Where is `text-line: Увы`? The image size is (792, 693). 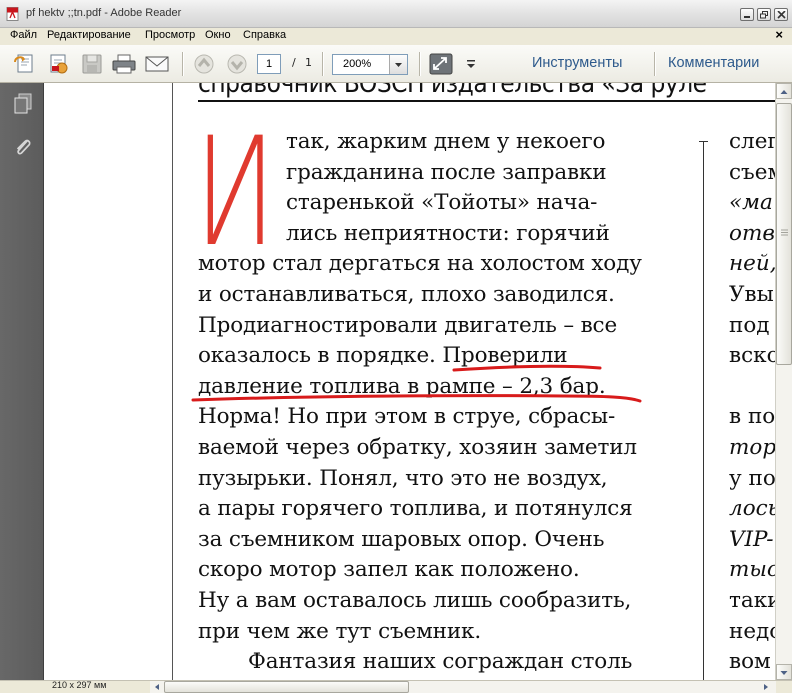 text-line: Увы is located at coordinates (751, 294).